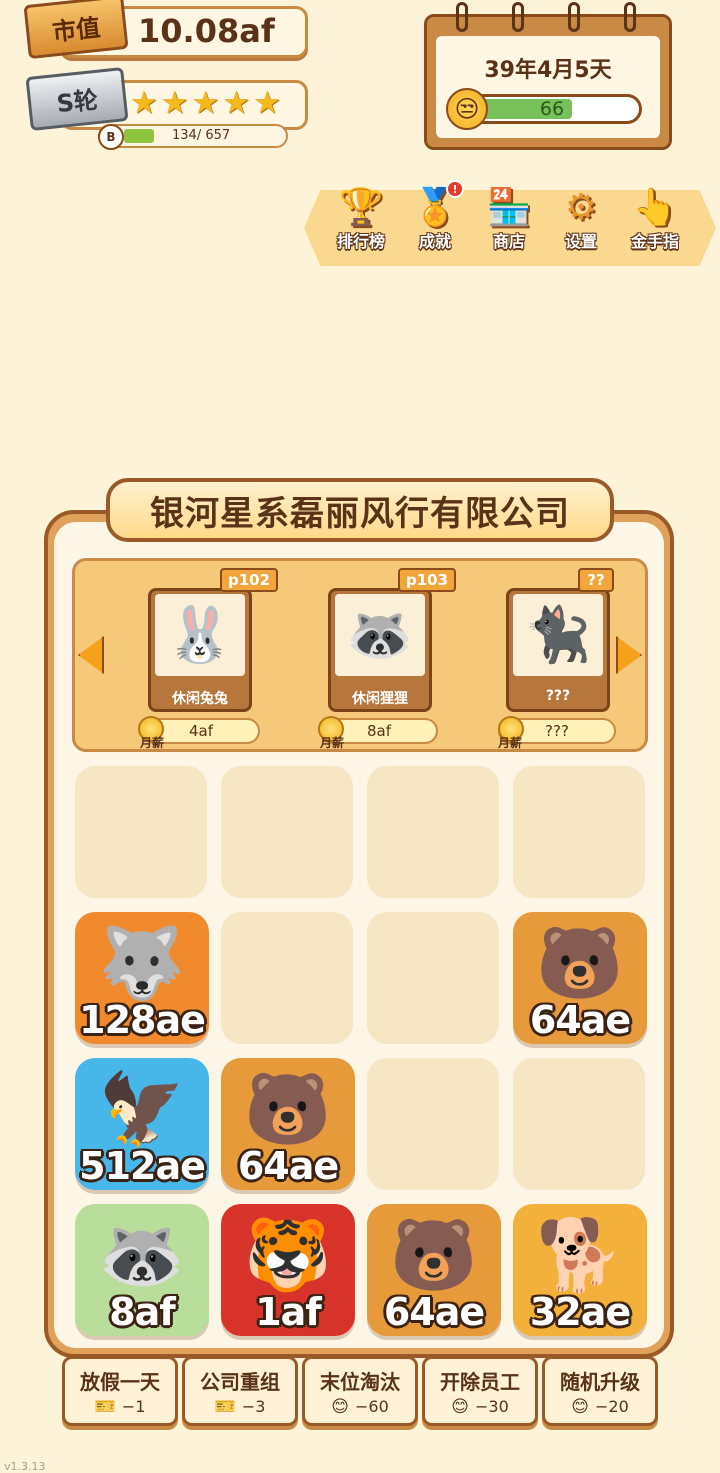 This screenshot has width=720, height=1473. What do you see at coordinates (509, 207) in the screenshot?
I see `shop-icon: 🏪` at bounding box center [509, 207].